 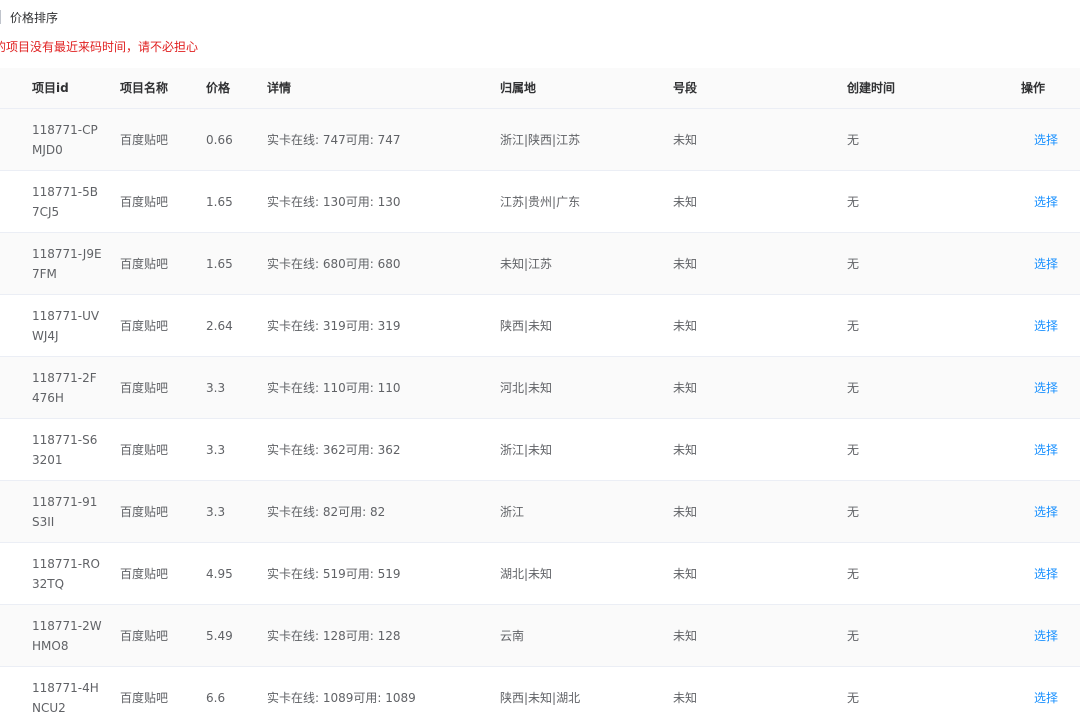 I want to click on tab-divider, so click(x=0, y=17).